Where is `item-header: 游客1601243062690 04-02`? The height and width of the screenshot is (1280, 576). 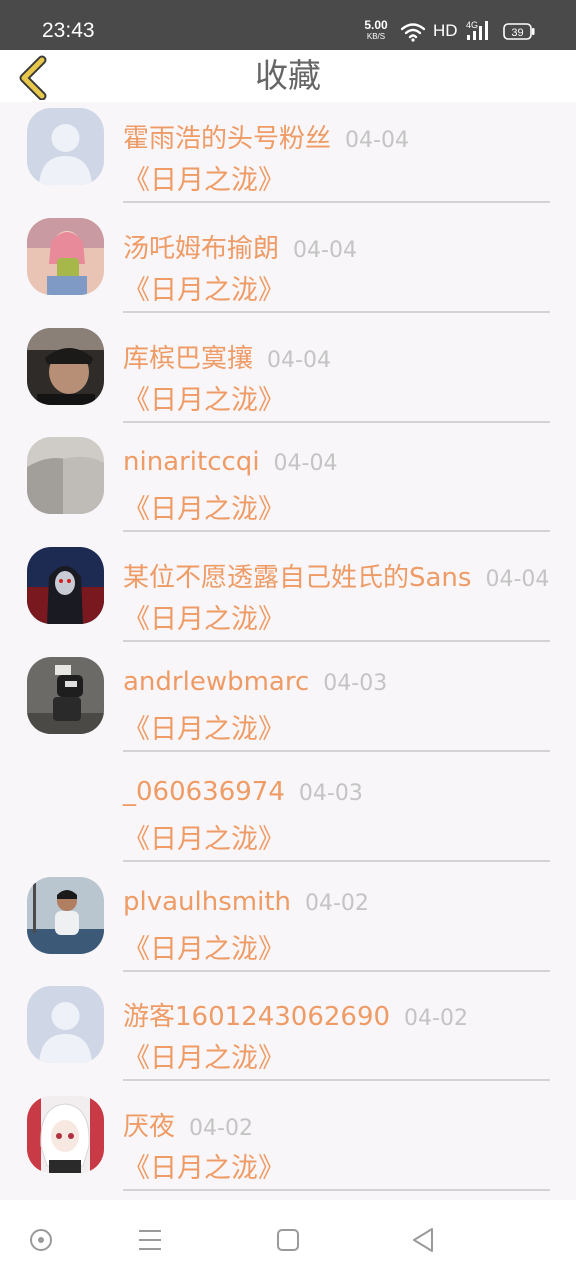
item-header: 游客1601243062690 04-02 is located at coordinates (295, 1014).